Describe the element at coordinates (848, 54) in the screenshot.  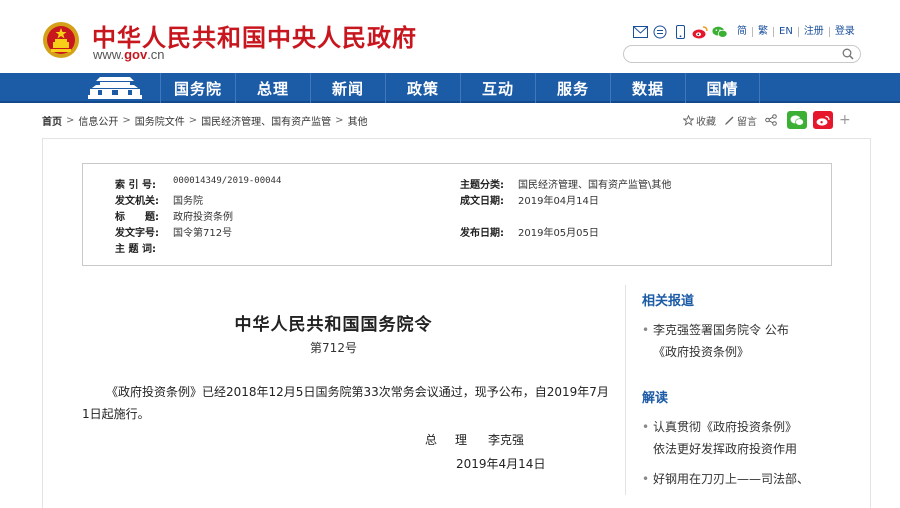
I see `search-icon` at that location.